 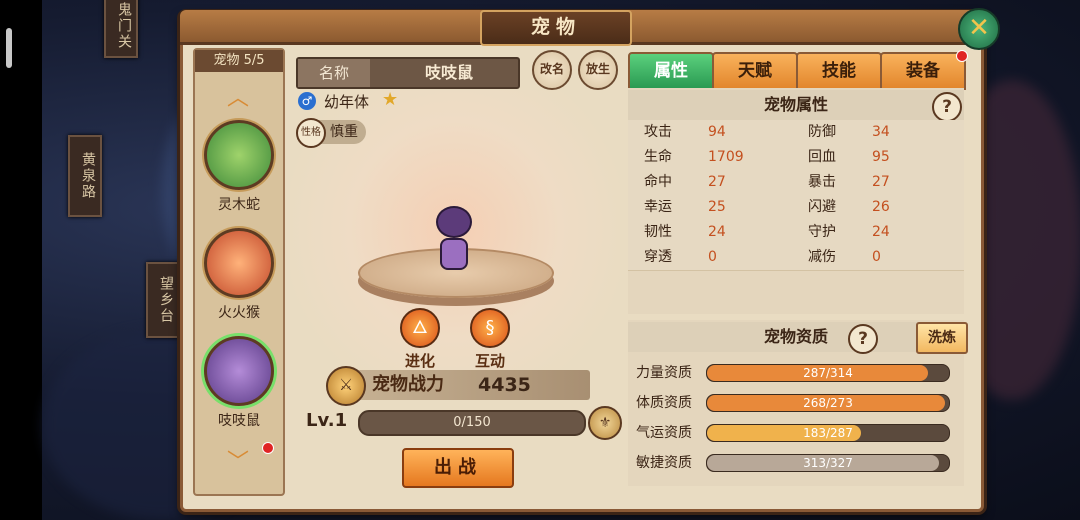 What do you see at coordinates (923, 71) in the screenshot?
I see `tab-equipment: 装备` at bounding box center [923, 71].